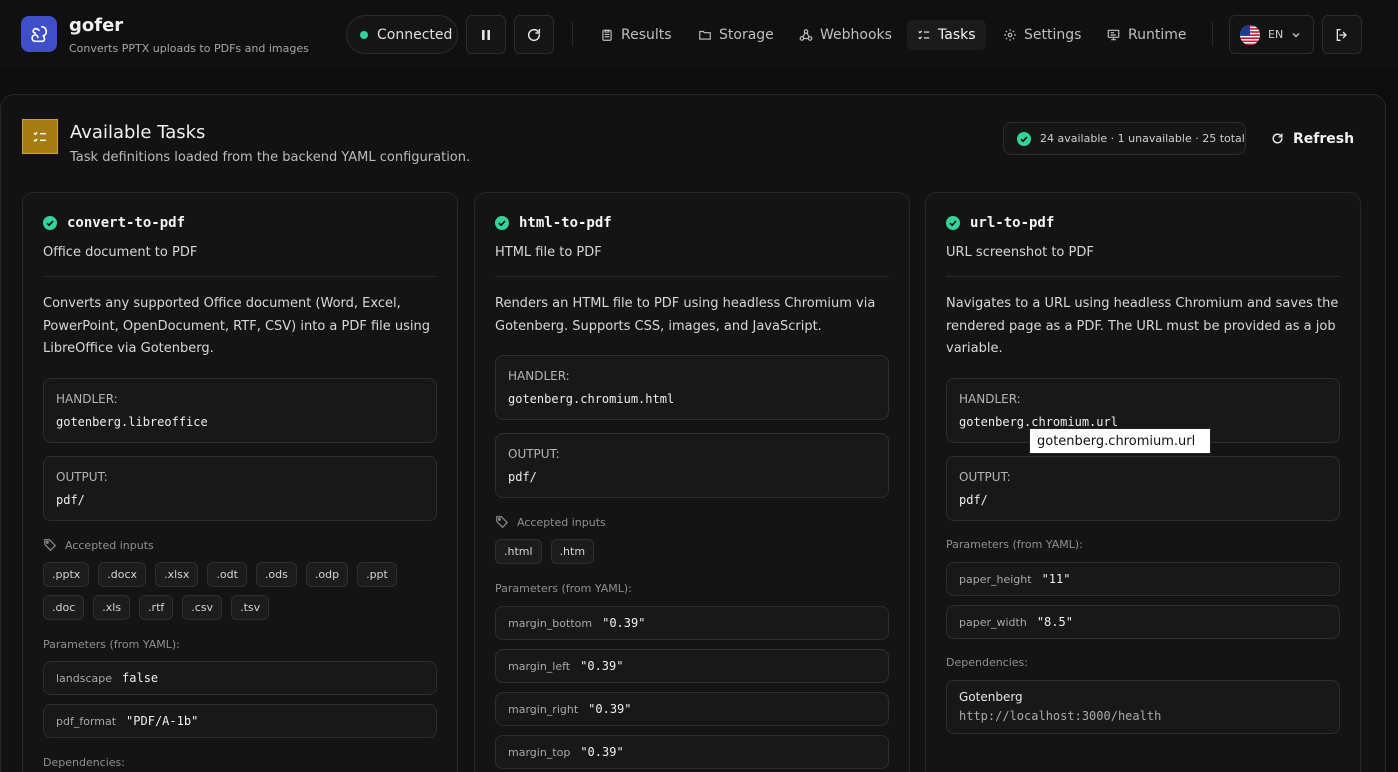  I want to click on section-icon, so click(40, 136).